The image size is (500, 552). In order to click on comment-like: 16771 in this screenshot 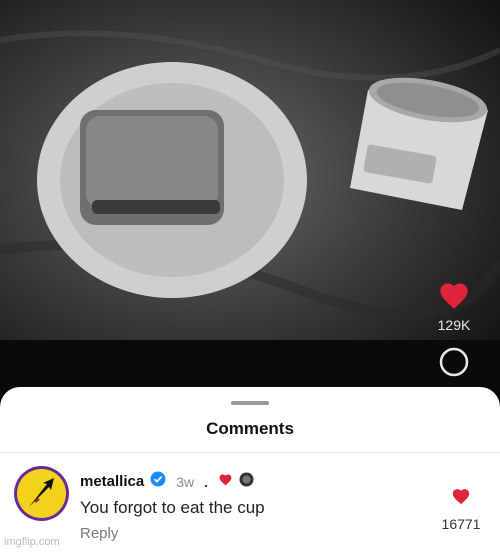, I will do `click(461, 509)`.